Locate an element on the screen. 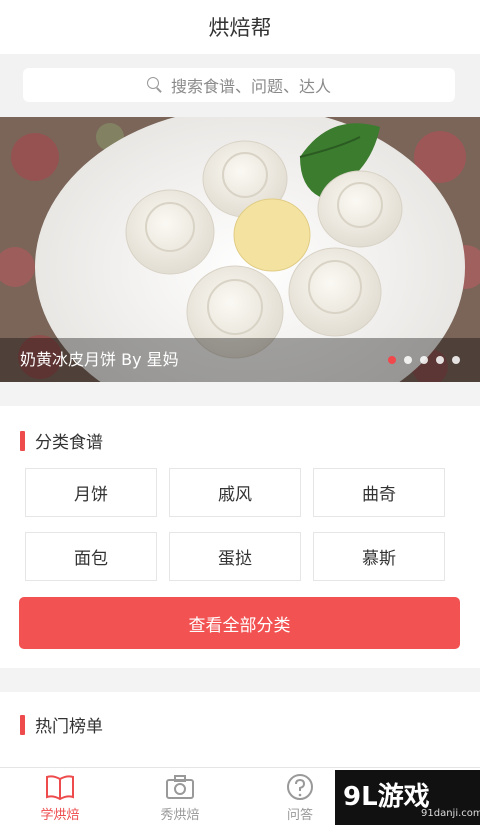 The image size is (480, 825). page-title: 烘焙帮 is located at coordinates (240, 28).